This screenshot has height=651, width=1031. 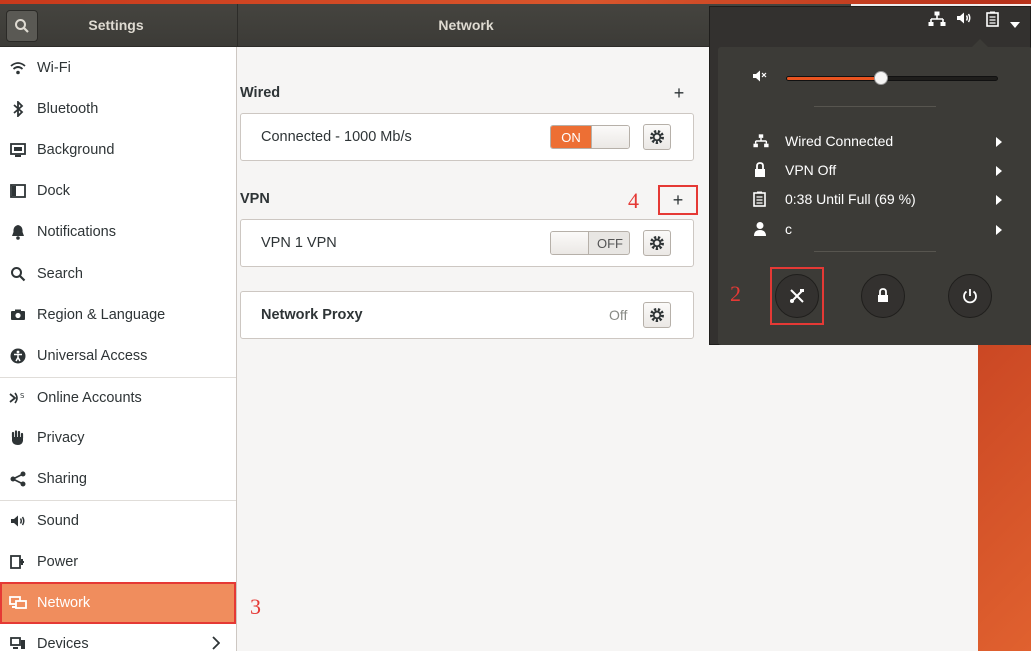 I want to click on bluetooth-icon, so click(x=18, y=109).